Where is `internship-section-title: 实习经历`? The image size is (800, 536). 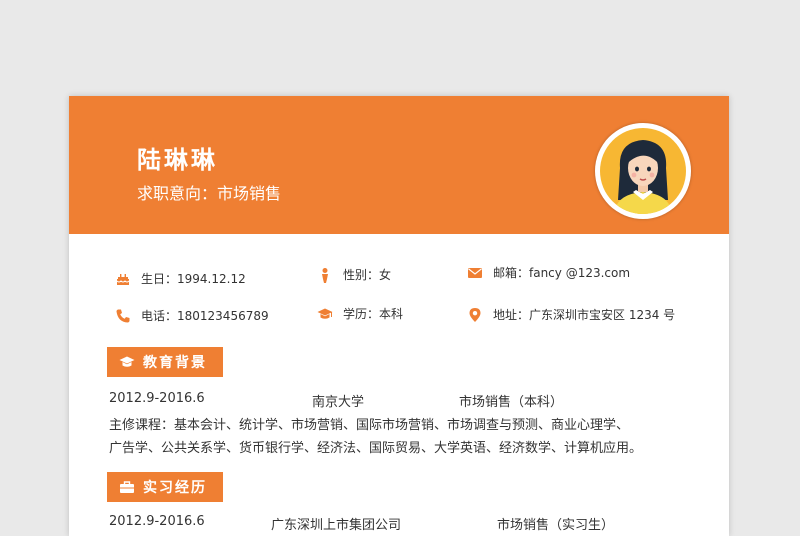 internship-section-title: 实习经历 is located at coordinates (165, 487).